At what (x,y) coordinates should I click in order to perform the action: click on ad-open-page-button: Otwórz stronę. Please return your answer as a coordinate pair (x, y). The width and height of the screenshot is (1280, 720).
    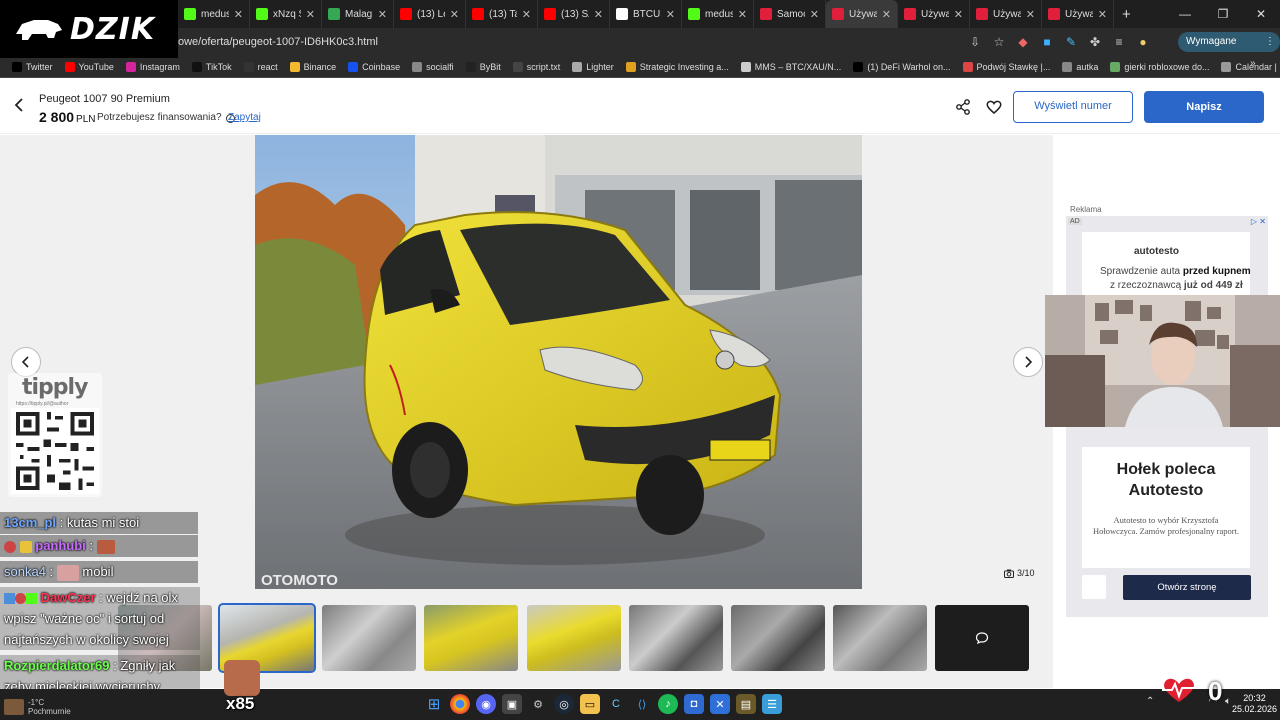
    Looking at the image, I should click on (1187, 587).